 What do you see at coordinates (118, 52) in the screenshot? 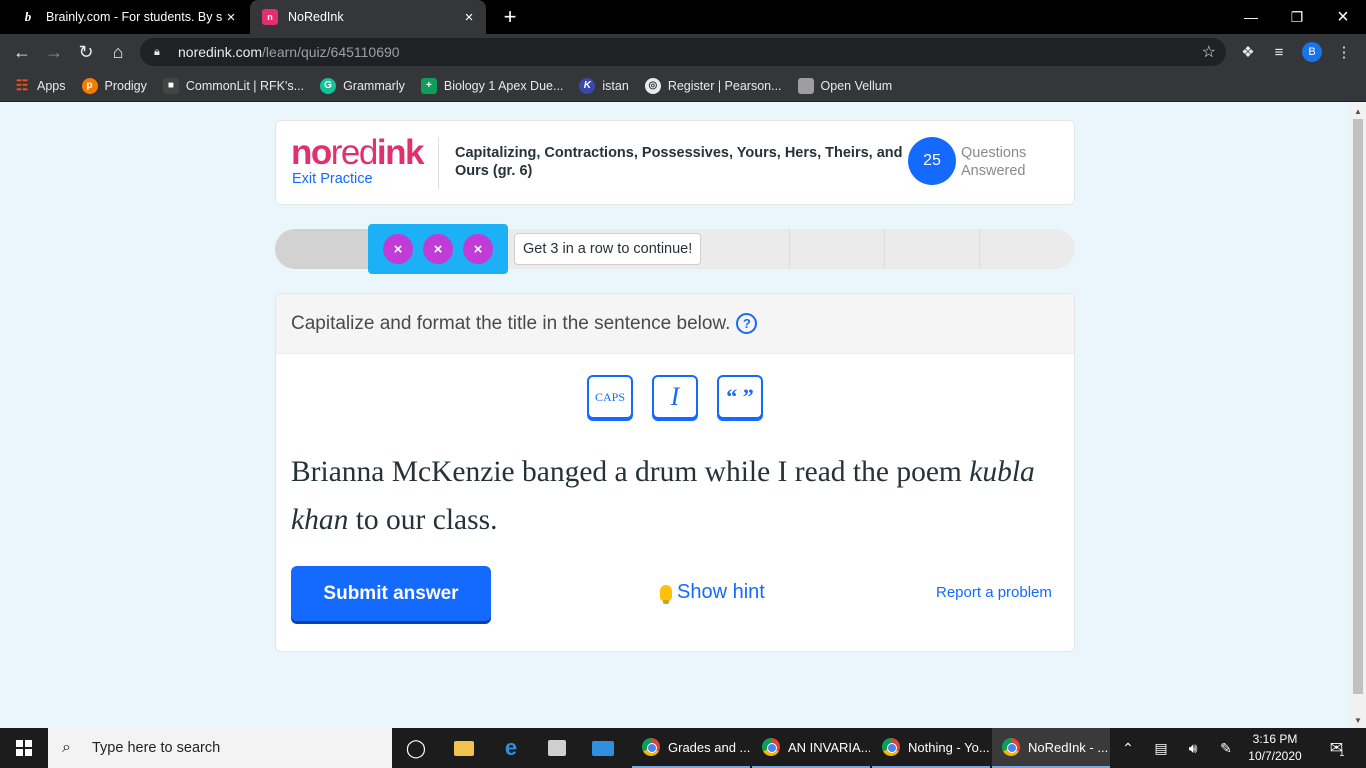
I see `home-button: ⌂` at bounding box center [118, 52].